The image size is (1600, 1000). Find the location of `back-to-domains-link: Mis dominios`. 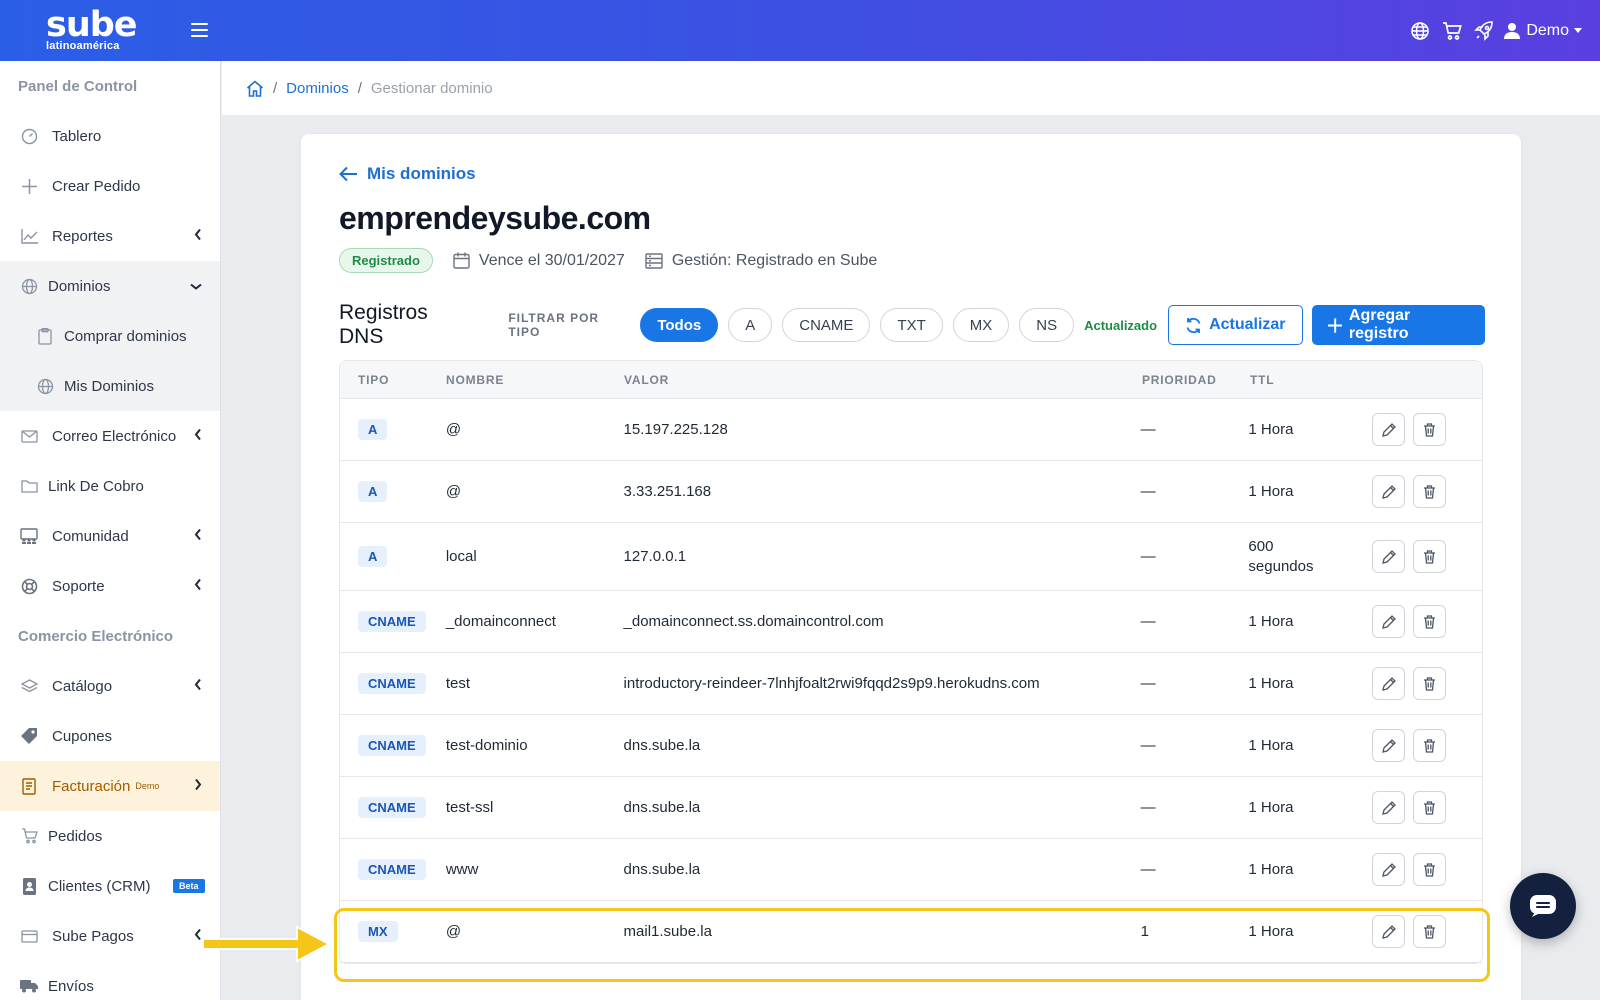

back-to-domains-link: Mis dominios is located at coordinates (407, 174).